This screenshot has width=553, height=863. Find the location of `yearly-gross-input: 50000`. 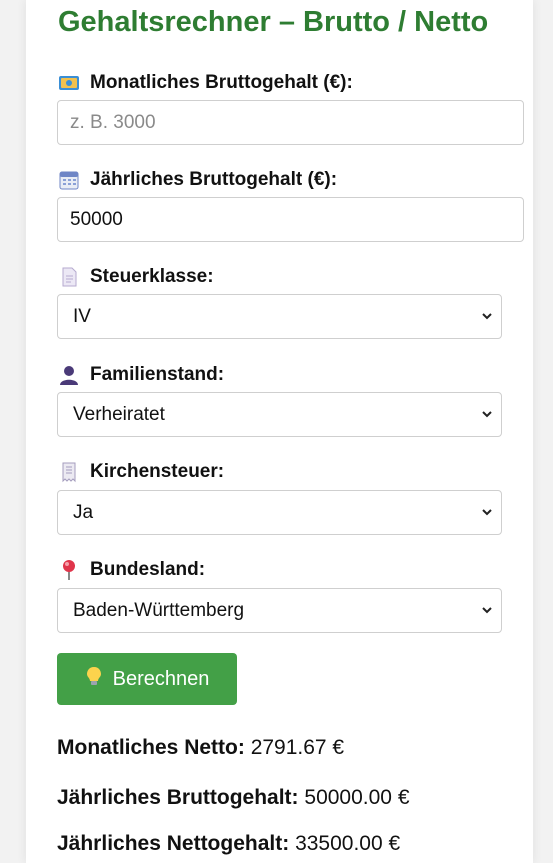

yearly-gross-input: 50000 is located at coordinates (290, 219).